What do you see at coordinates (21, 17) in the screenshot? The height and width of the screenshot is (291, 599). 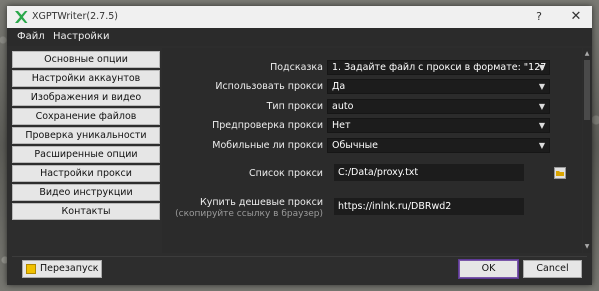 I see `app-logo-icon` at bounding box center [21, 17].